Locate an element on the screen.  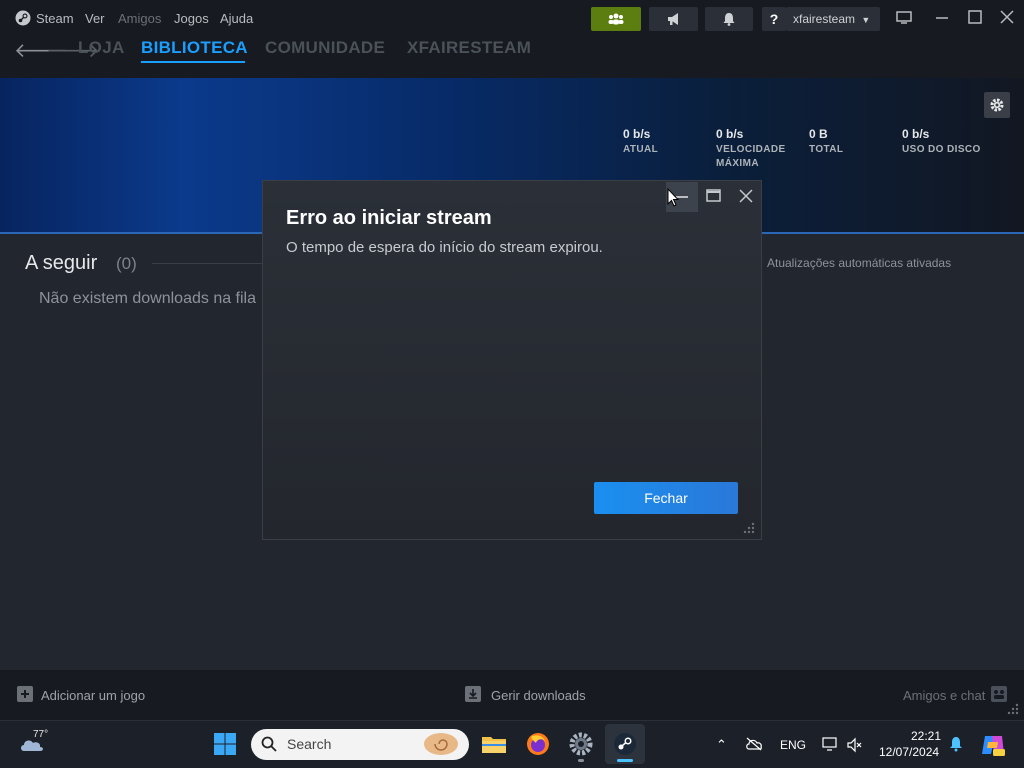
stat-current-value: 0 b/s is located at coordinates (637, 134).